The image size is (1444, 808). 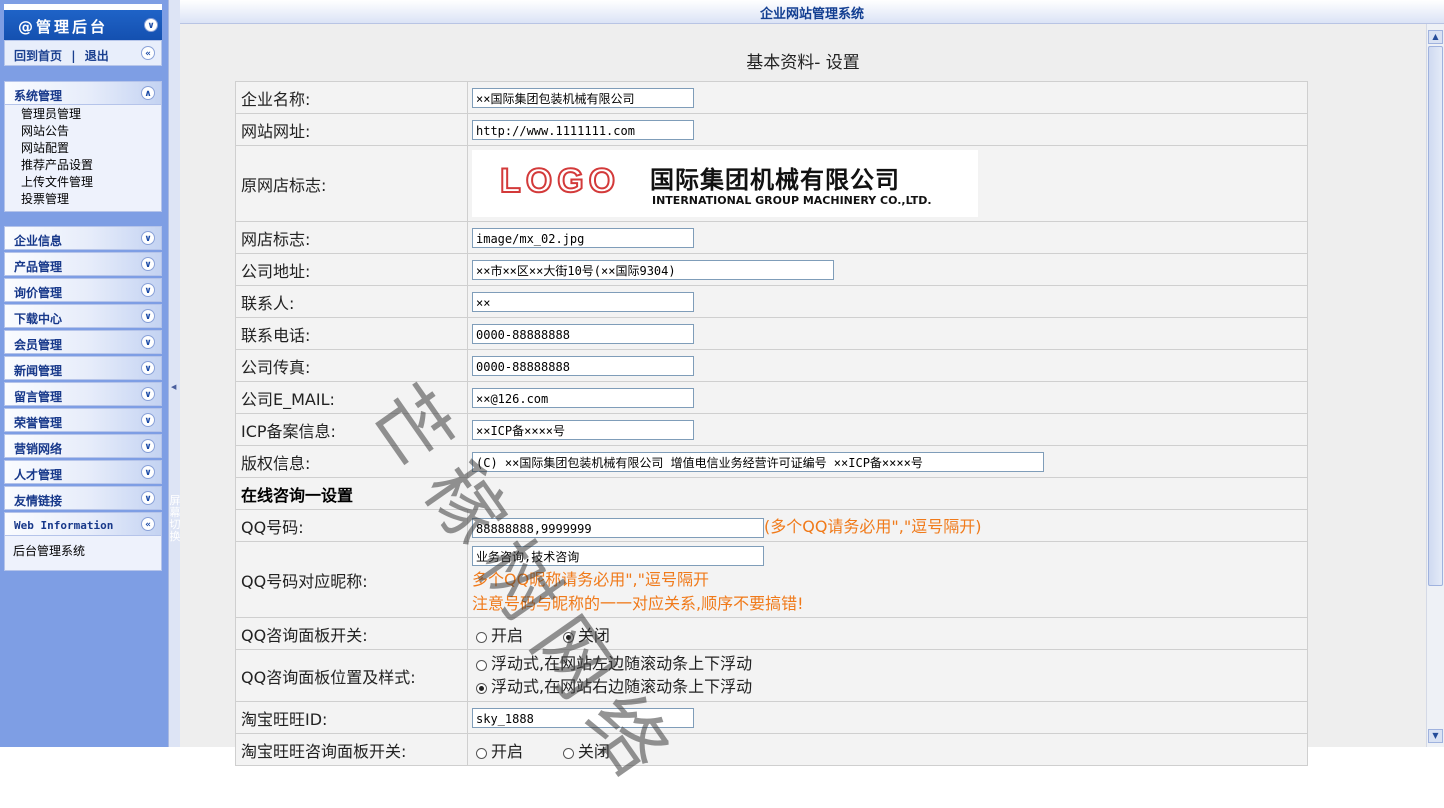 I want to click on scroll-thumb, so click(x=1435, y=316).